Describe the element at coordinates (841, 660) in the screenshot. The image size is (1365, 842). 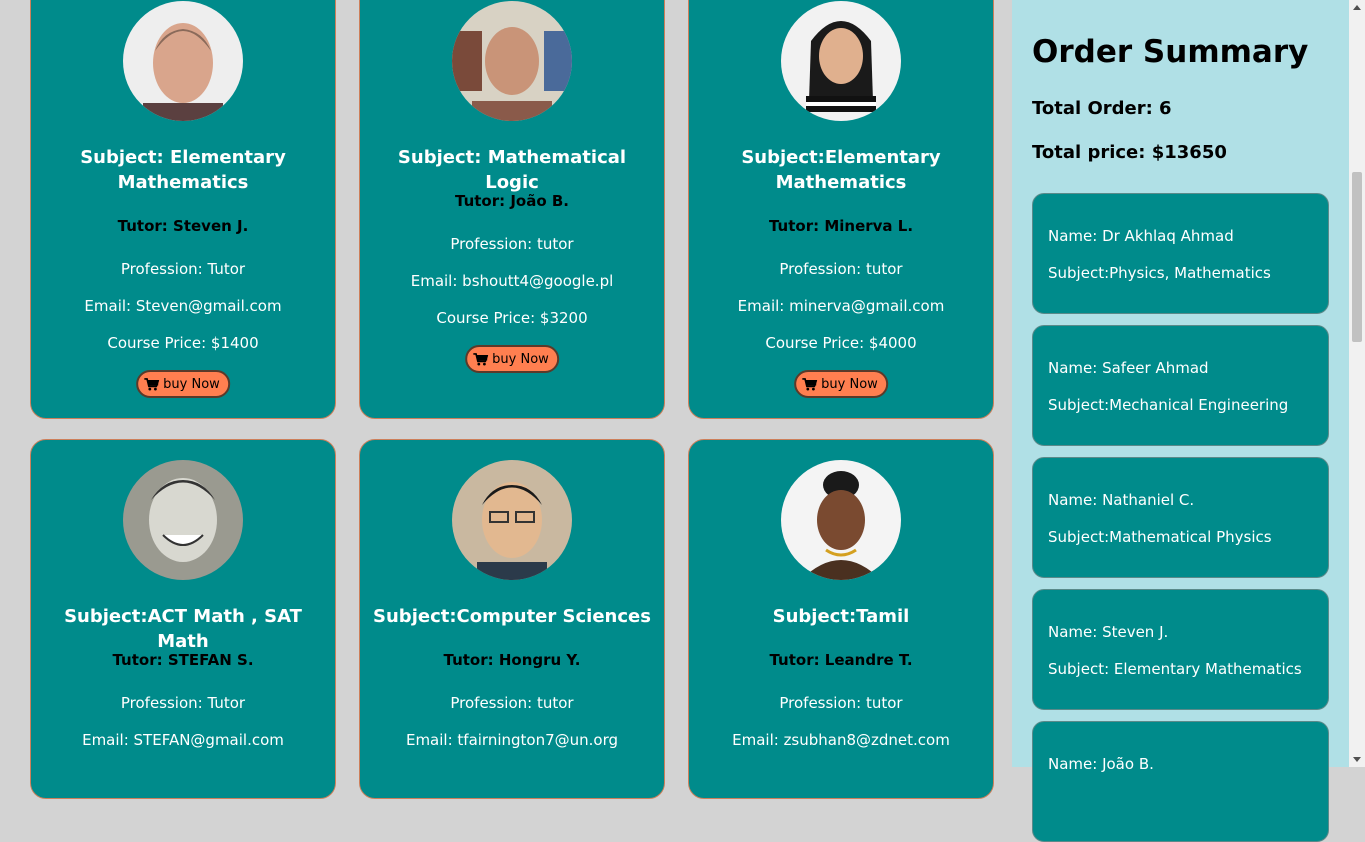
I see `tutor-name: Tutor: Leandre T.` at that location.